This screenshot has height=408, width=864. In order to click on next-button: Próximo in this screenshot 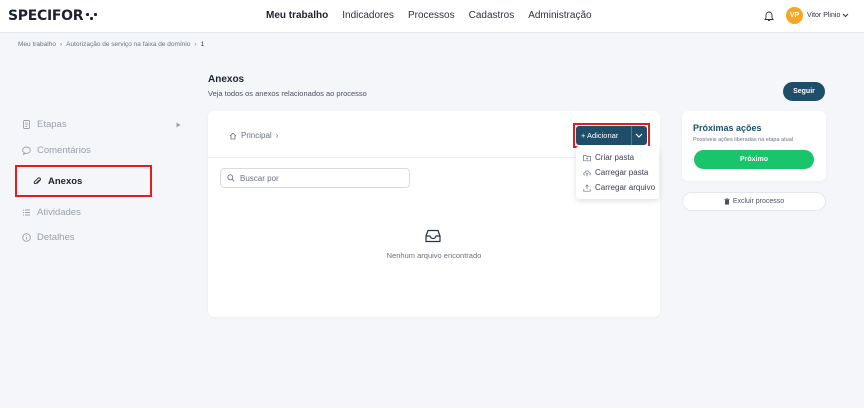, I will do `click(754, 159)`.